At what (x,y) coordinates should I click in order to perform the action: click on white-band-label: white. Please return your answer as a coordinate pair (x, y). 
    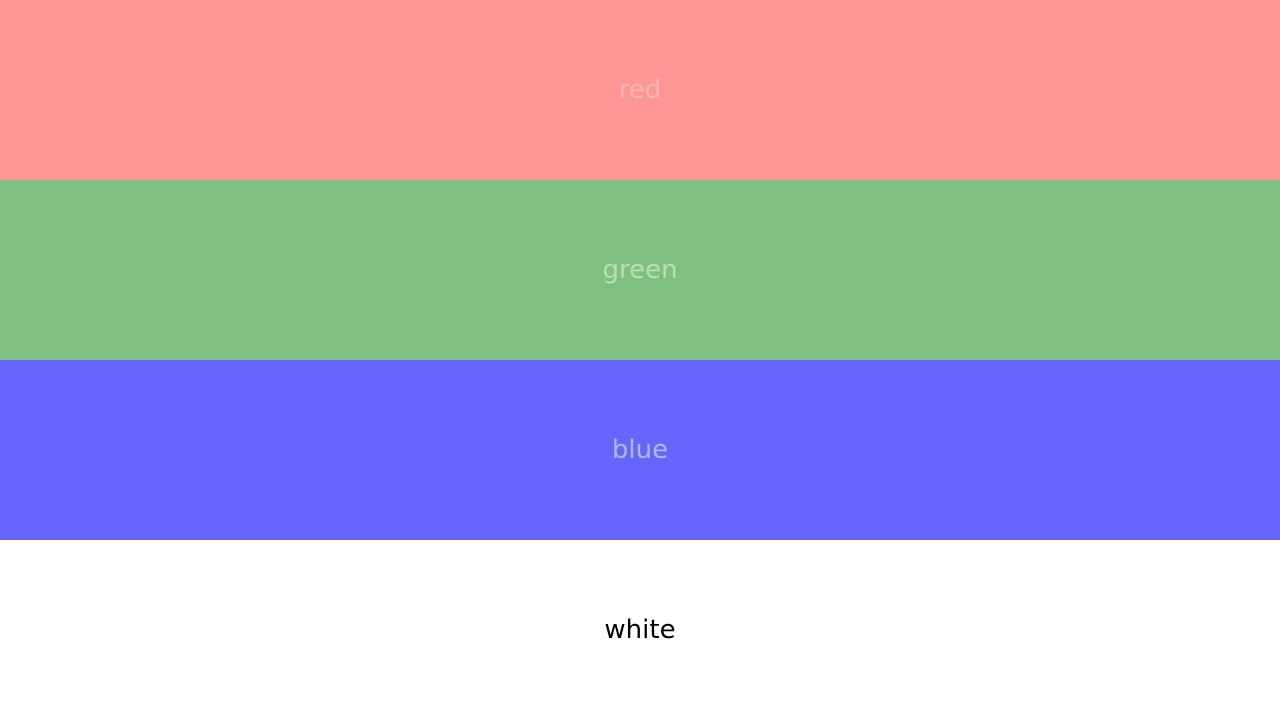
    Looking at the image, I should click on (640, 630).